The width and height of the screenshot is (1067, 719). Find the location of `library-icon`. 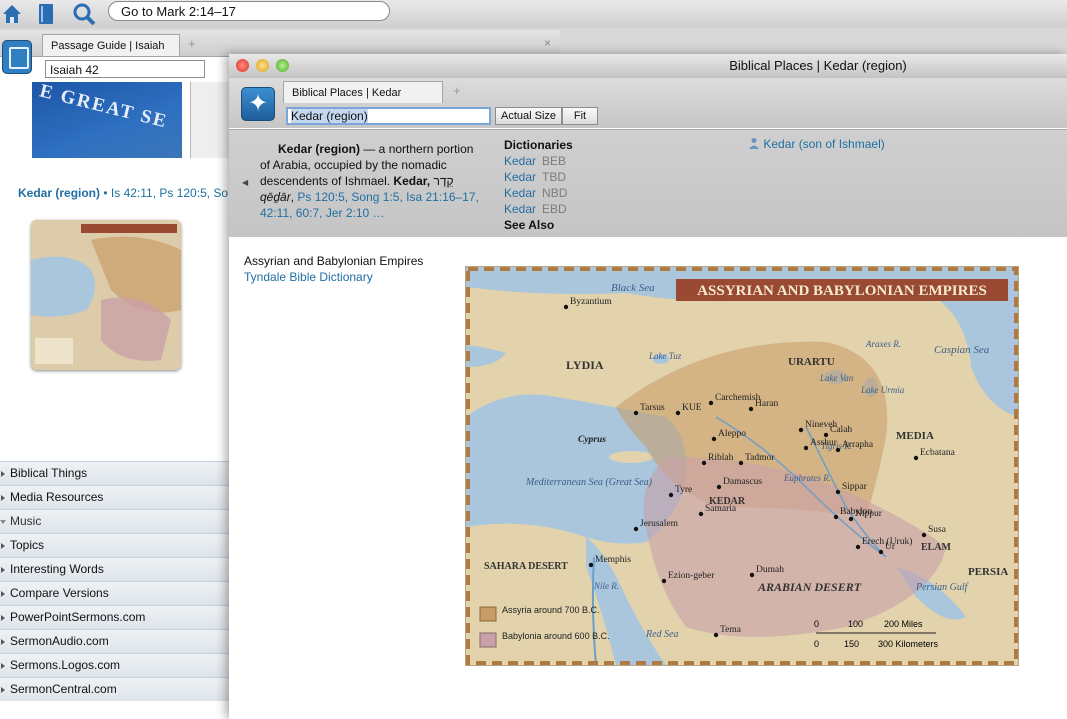

library-icon is located at coordinates (46, 14).